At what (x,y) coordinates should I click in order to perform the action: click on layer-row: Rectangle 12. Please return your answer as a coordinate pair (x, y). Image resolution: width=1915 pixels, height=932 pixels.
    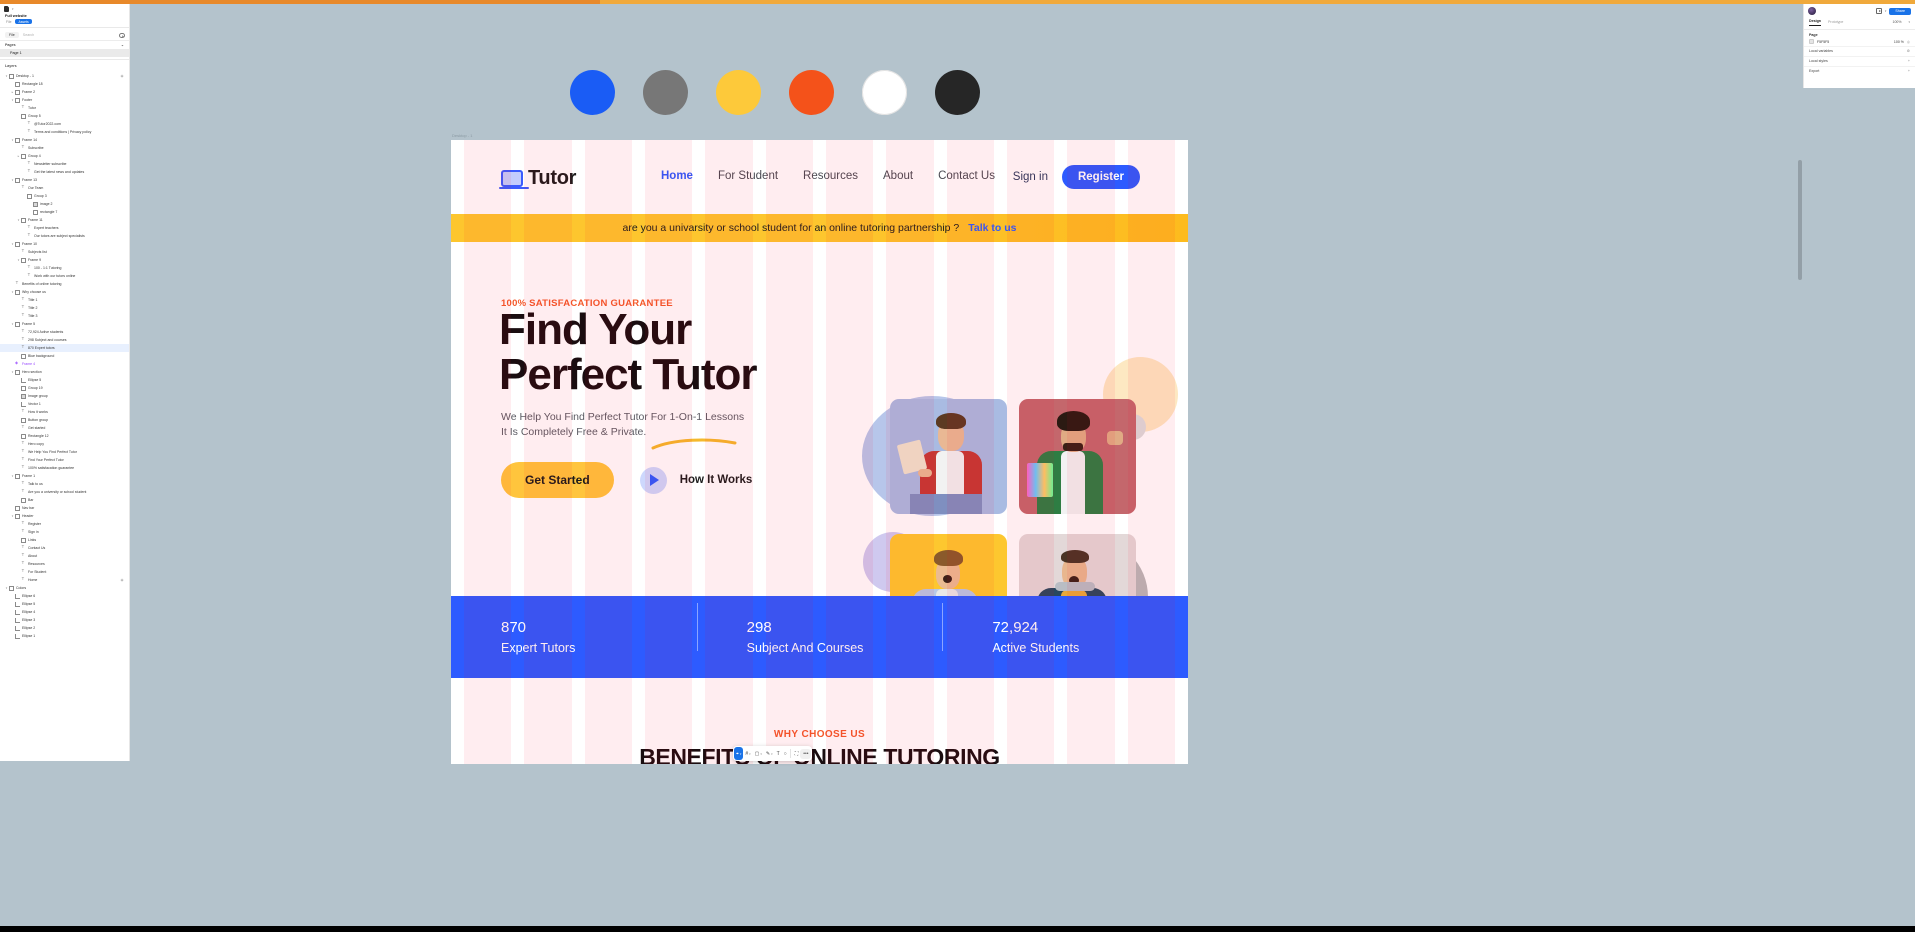
    Looking at the image, I should click on (64, 436).